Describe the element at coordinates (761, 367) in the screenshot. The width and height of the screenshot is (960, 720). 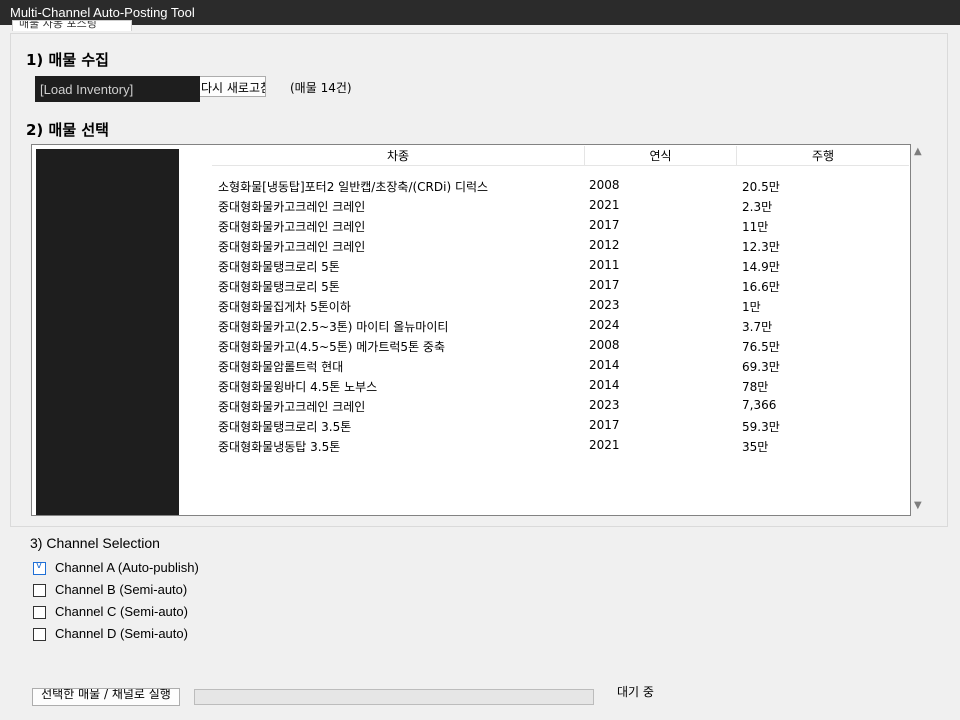
I see `cell-mileage: 69.3만` at that location.